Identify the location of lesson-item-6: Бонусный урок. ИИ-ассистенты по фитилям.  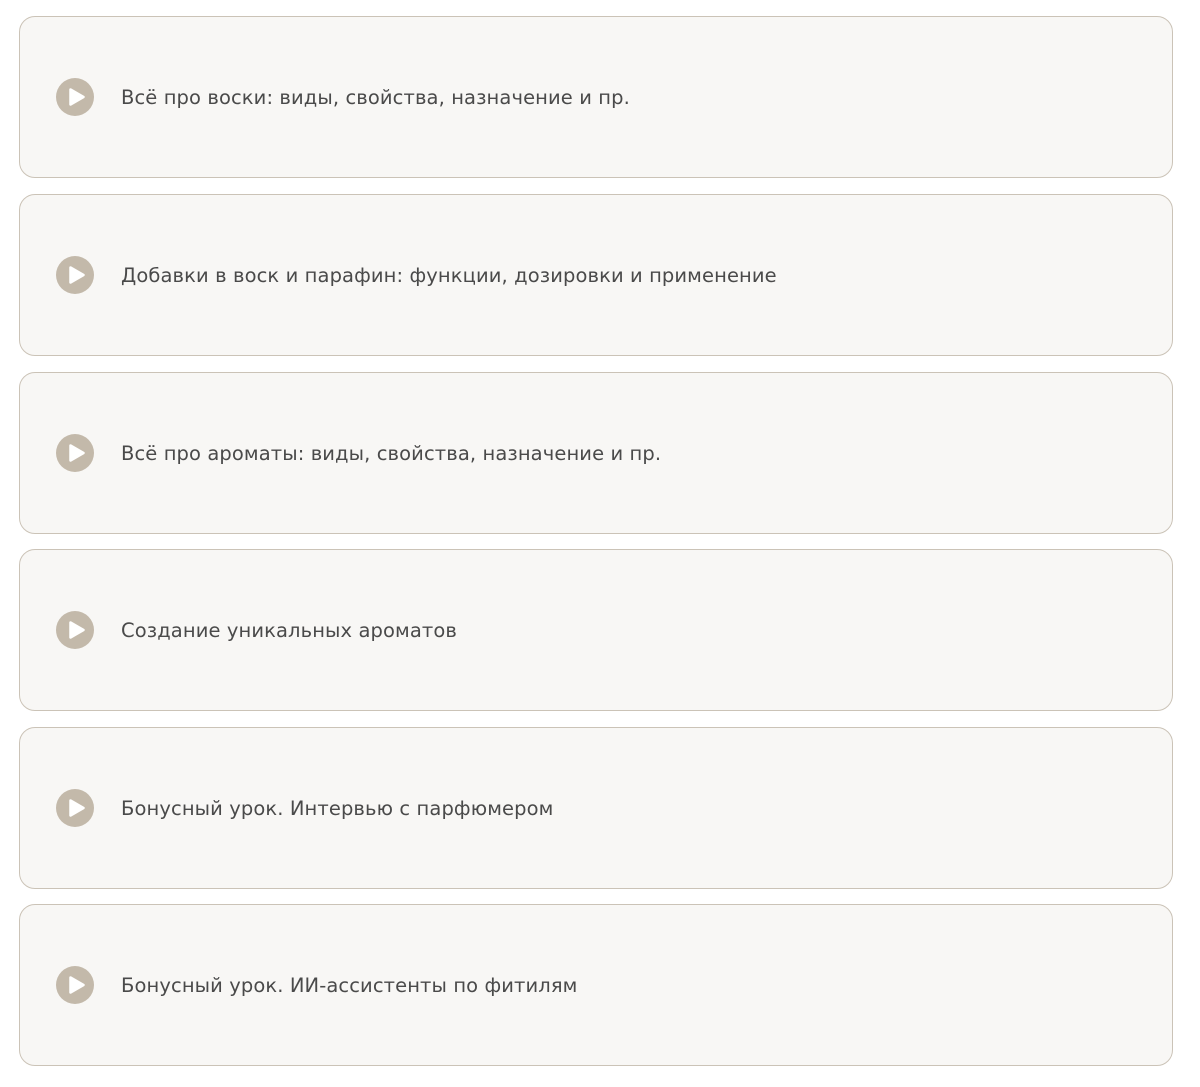
(596, 985).